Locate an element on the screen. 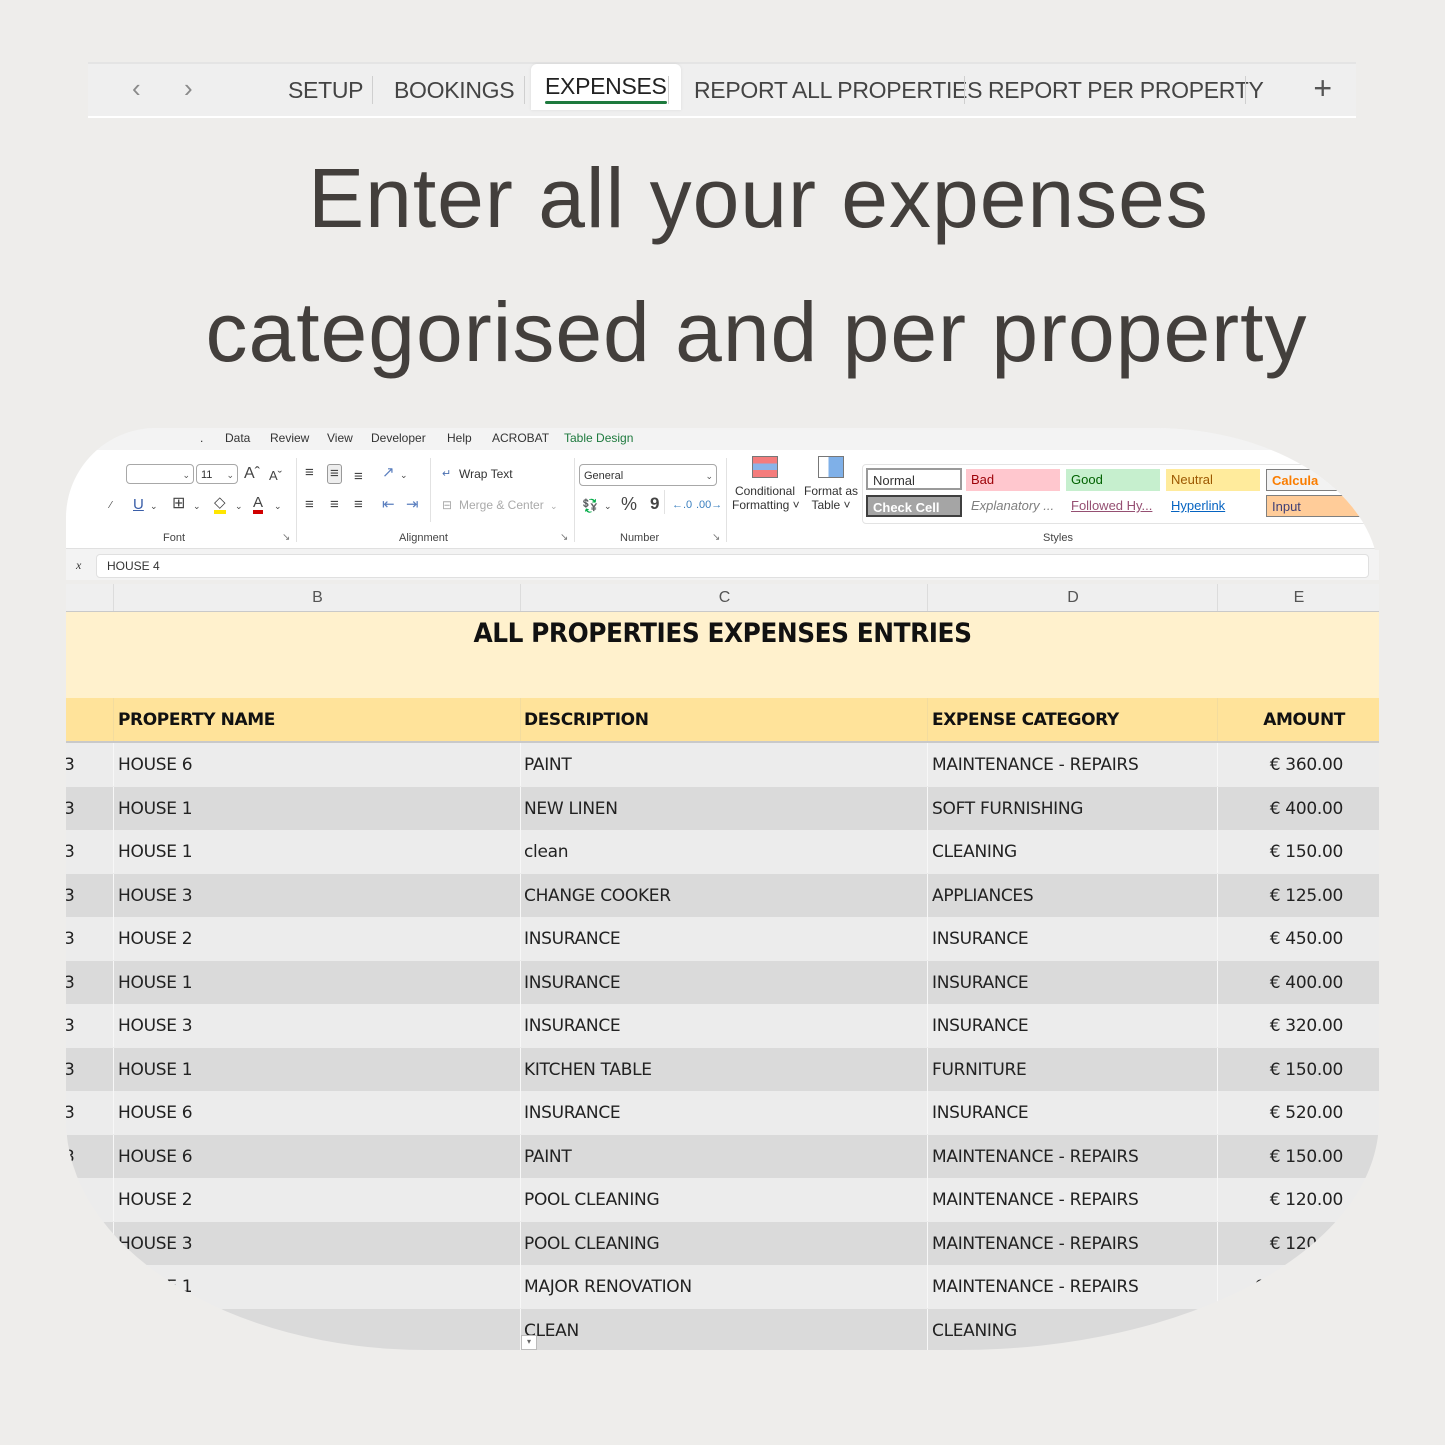  header-amount: AMOUNT is located at coordinates (1298, 719).